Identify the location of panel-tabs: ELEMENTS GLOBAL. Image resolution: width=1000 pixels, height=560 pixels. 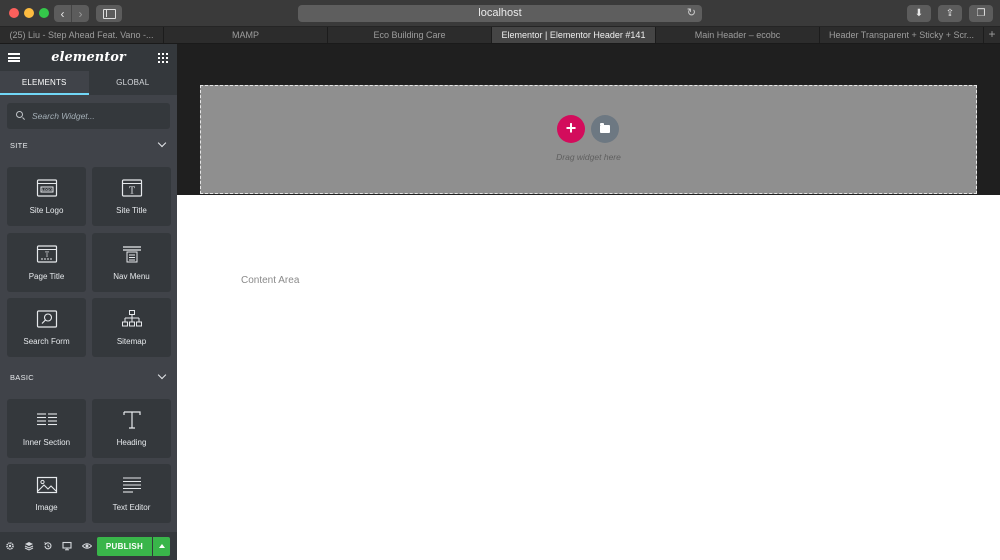
(88, 83).